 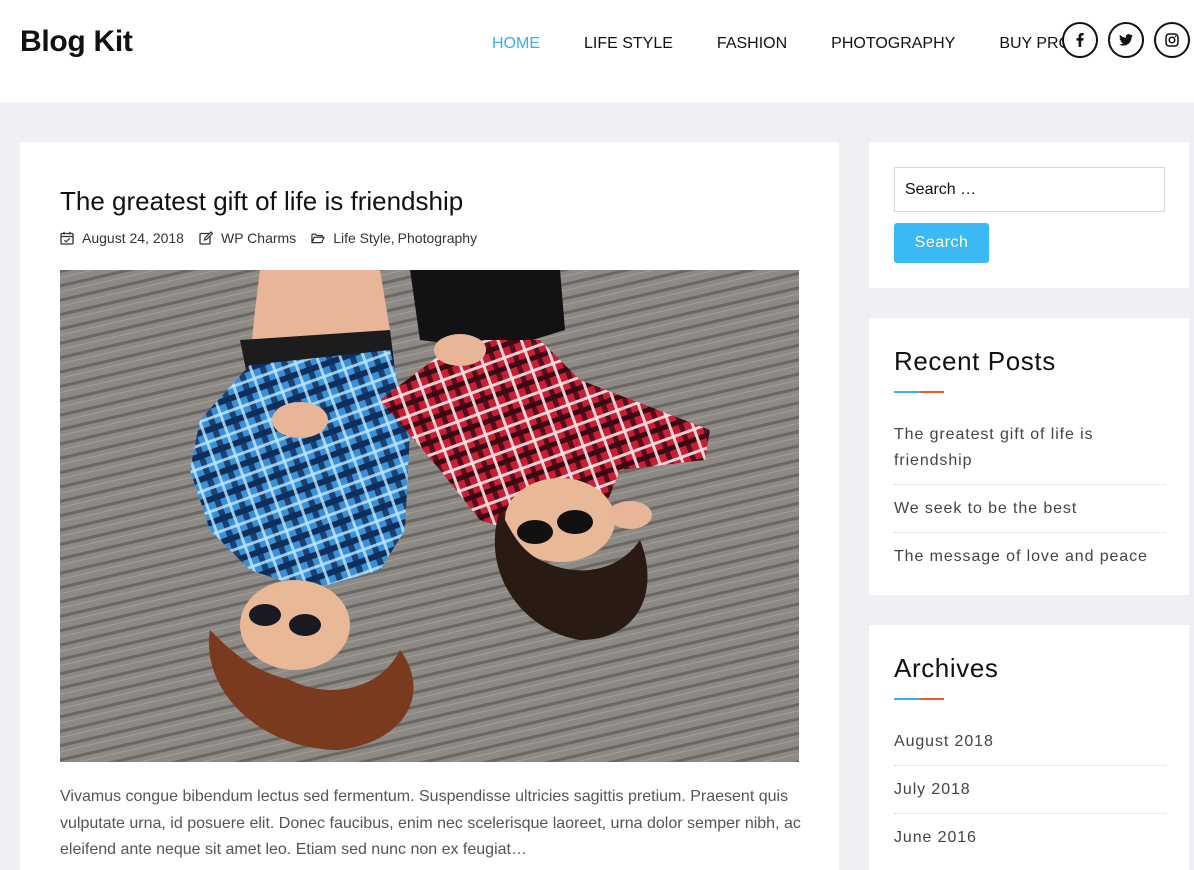 What do you see at coordinates (893, 44) in the screenshot?
I see `nav-item-photography: PHOTOGRAPHY` at bounding box center [893, 44].